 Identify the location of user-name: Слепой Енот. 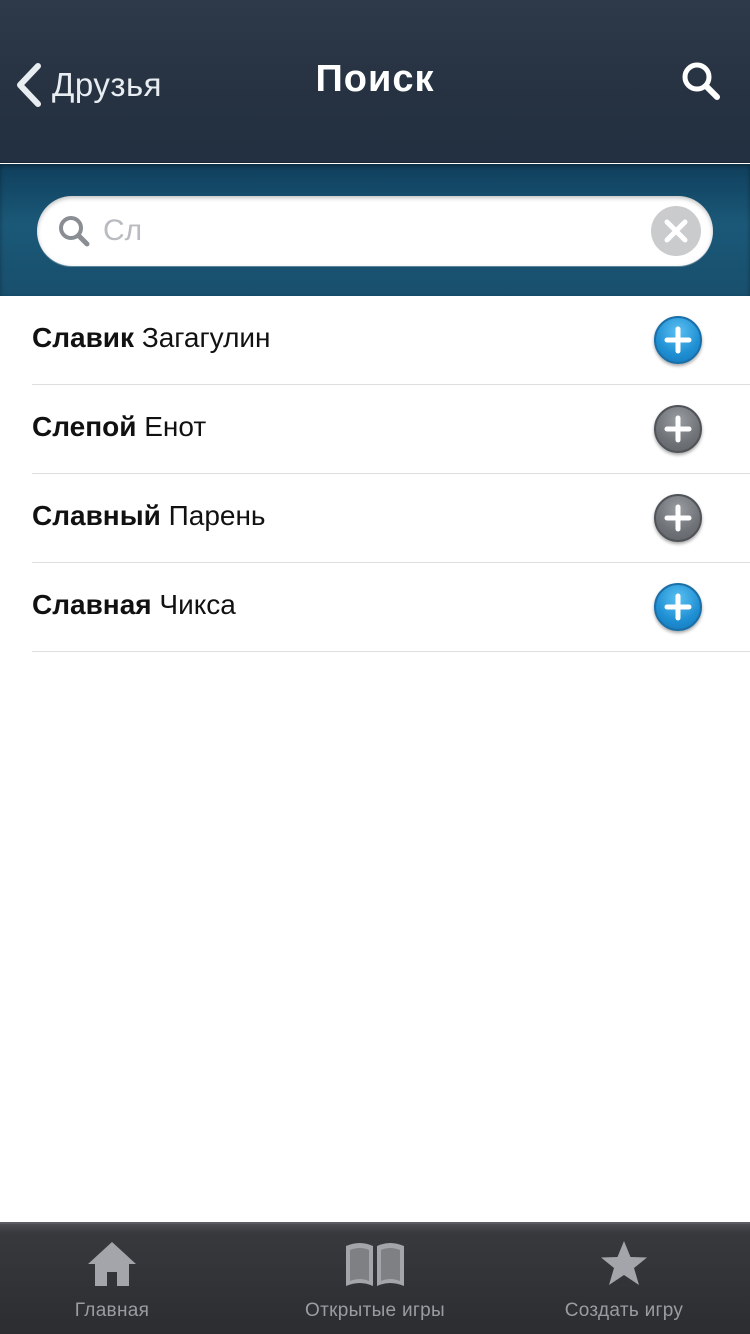
(119, 427).